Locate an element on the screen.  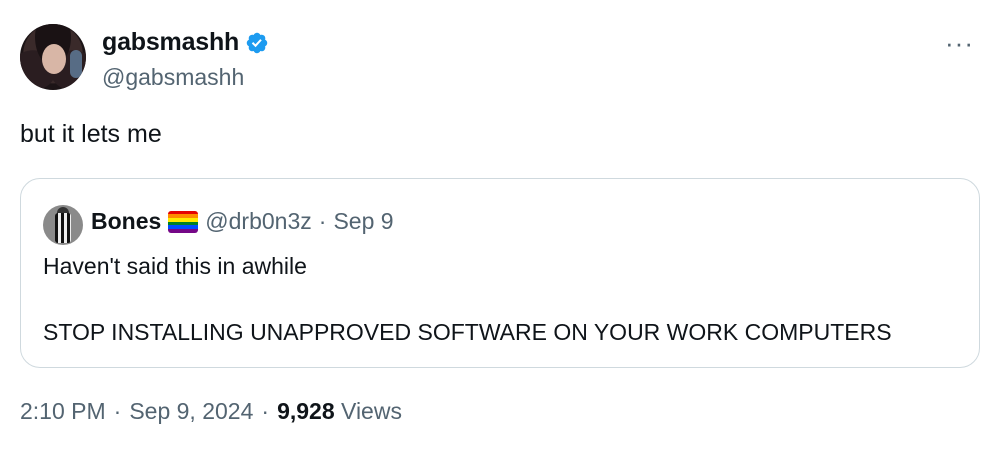
tweet-date: Sep 9, 2024 is located at coordinates (191, 411).